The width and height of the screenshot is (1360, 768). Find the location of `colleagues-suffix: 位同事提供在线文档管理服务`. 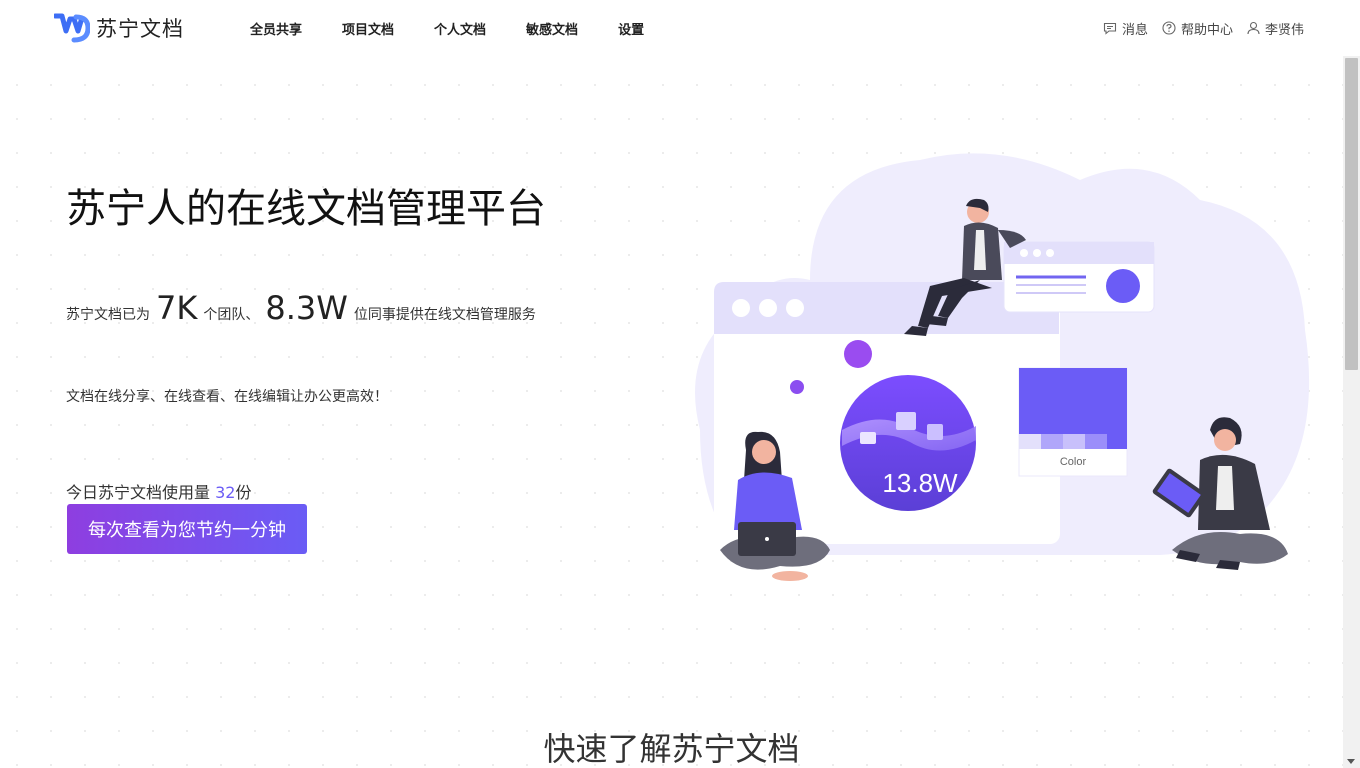

colleagues-suffix: 位同事提供在线文档管理服务 is located at coordinates (444, 315).